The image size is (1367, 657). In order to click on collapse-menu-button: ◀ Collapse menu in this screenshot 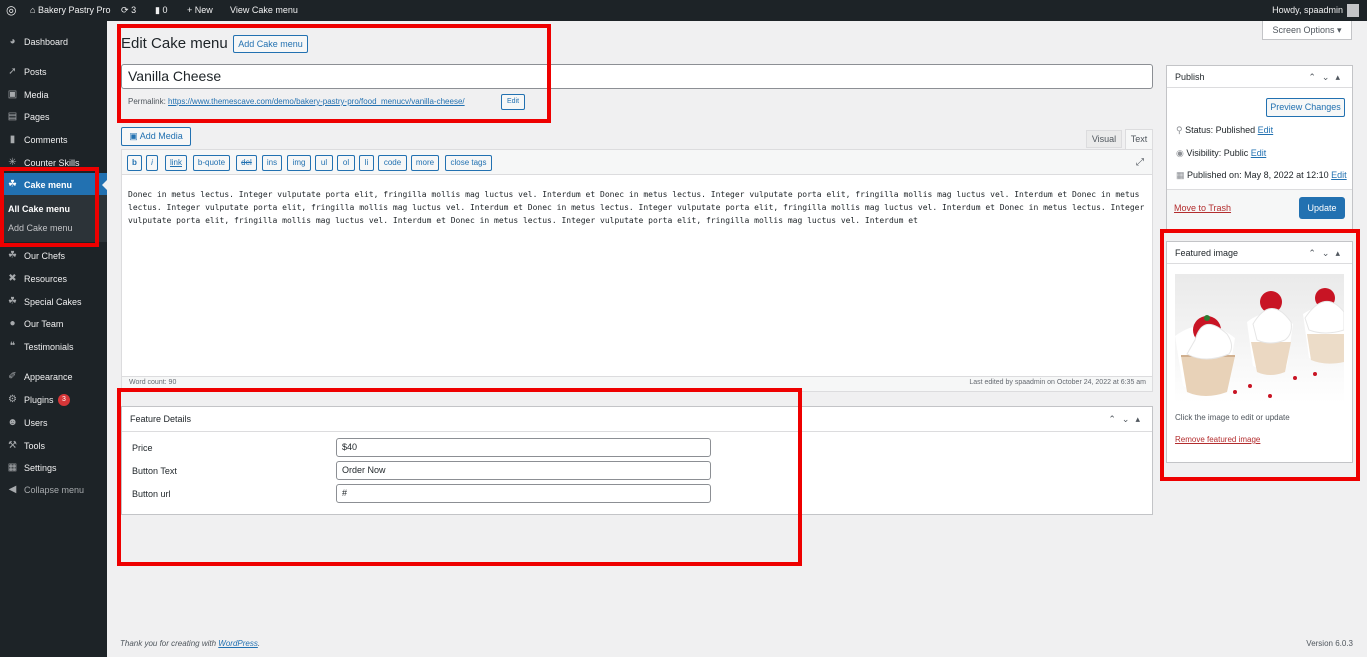, I will do `click(53, 490)`.